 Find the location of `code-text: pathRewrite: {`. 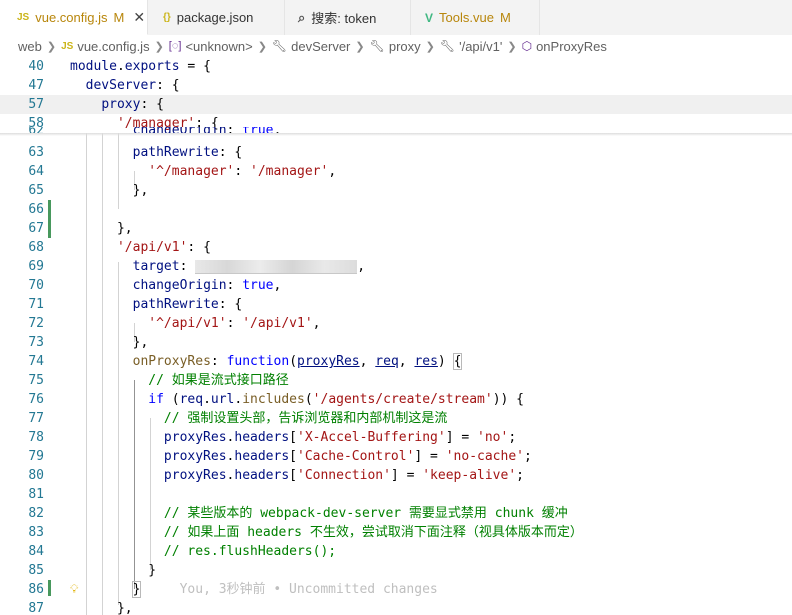

code-text: pathRewrite: { is located at coordinates (187, 152).